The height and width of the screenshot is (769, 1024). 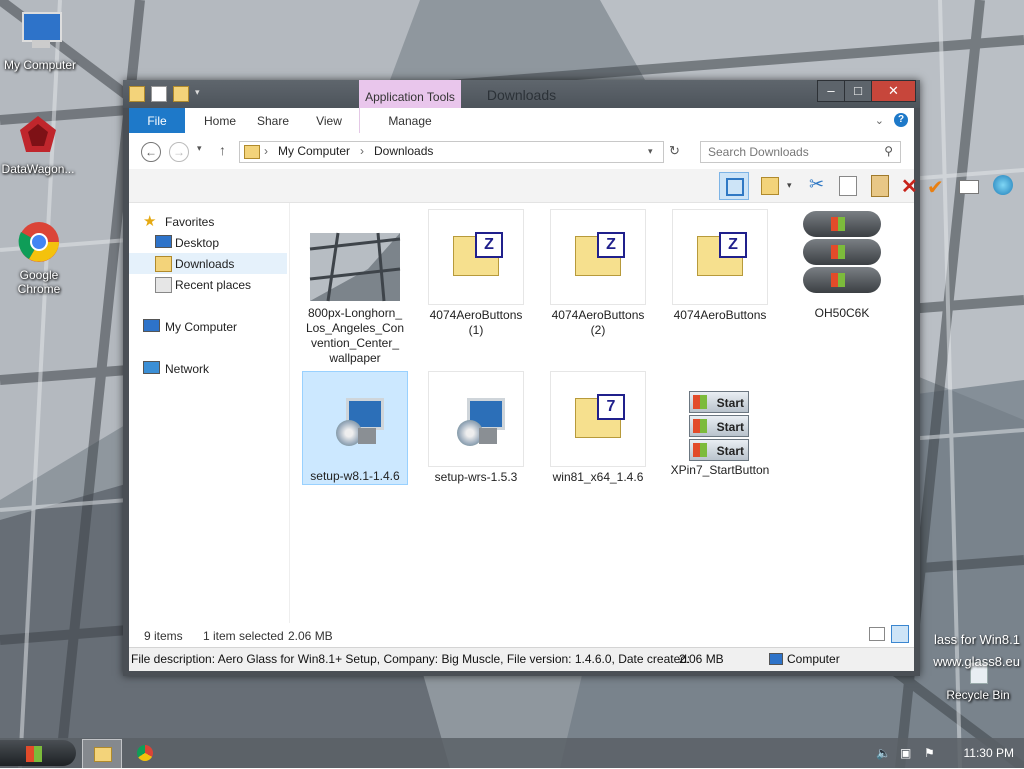 I want to click on tab-manage: Manage, so click(x=410, y=120).